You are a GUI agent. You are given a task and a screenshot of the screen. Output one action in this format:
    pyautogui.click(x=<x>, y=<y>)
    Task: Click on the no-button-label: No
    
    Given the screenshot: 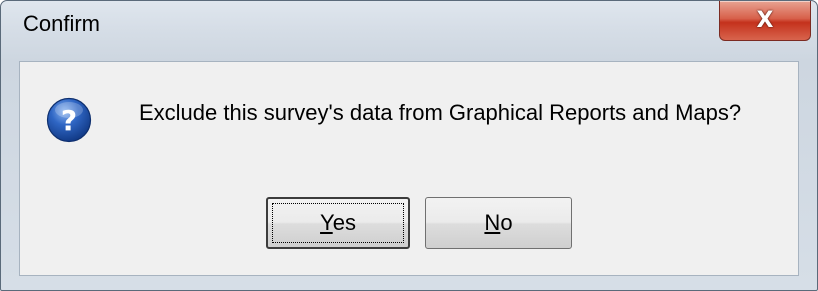 What is the action you would take?
    pyautogui.click(x=498, y=223)
    